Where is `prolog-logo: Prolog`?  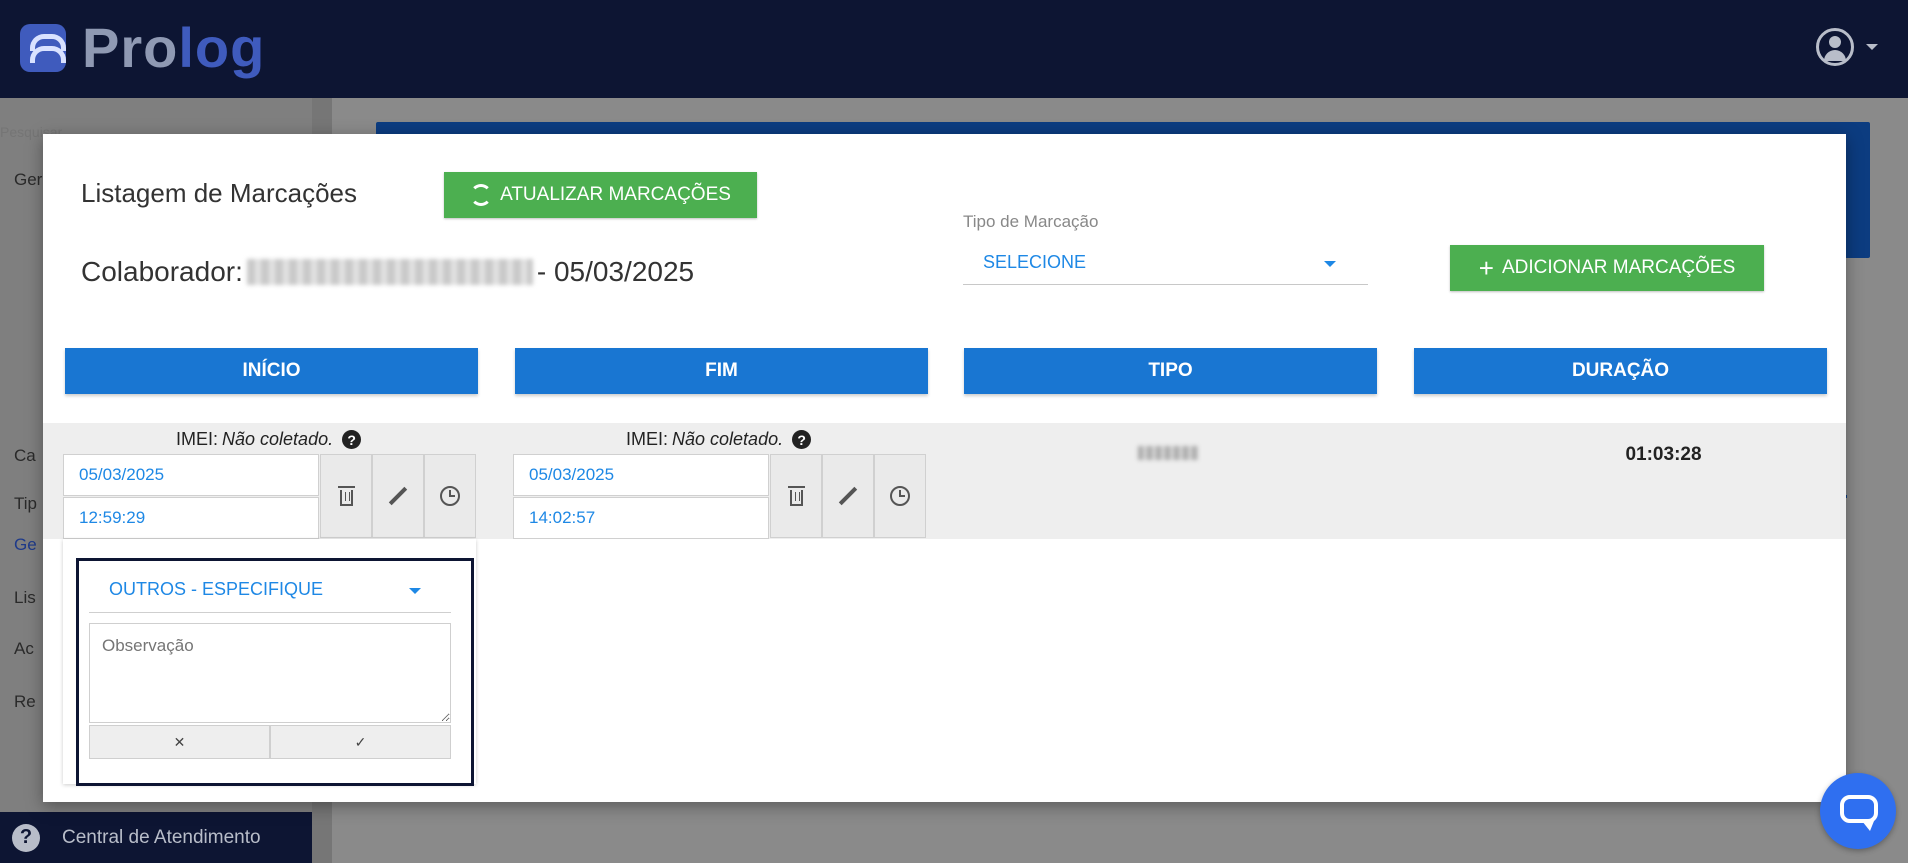 prolog-logo: Prolog is located at coordinates (143, 47).